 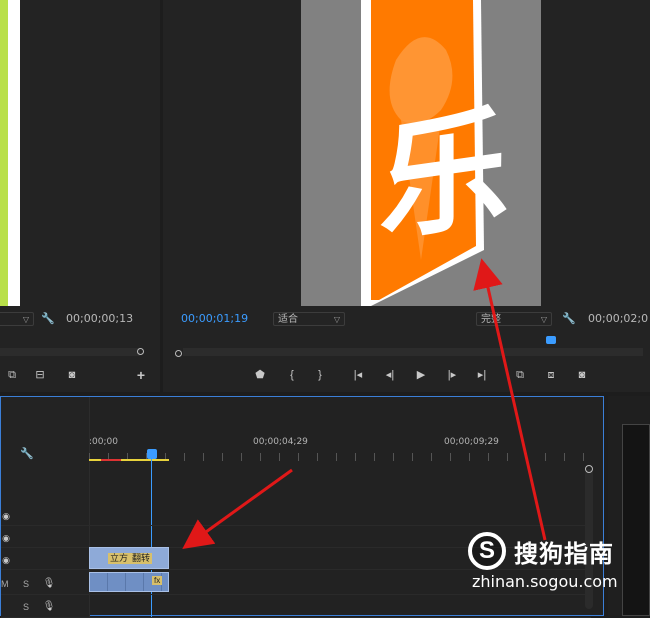 I want to click on camera-icon: ◙, so click(x=72, y=375).